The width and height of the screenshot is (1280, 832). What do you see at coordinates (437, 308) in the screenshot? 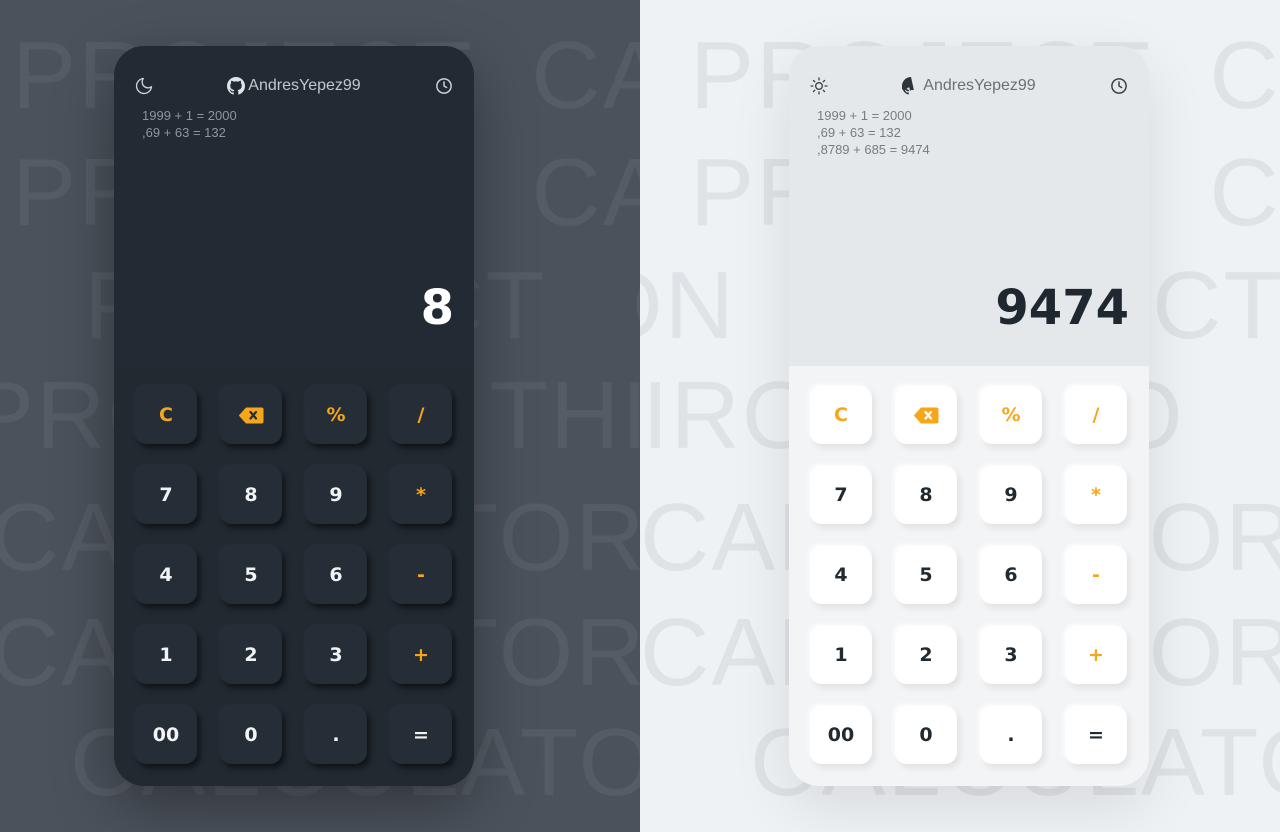
I see `result-display: 8` at bounding box center [437, 308].